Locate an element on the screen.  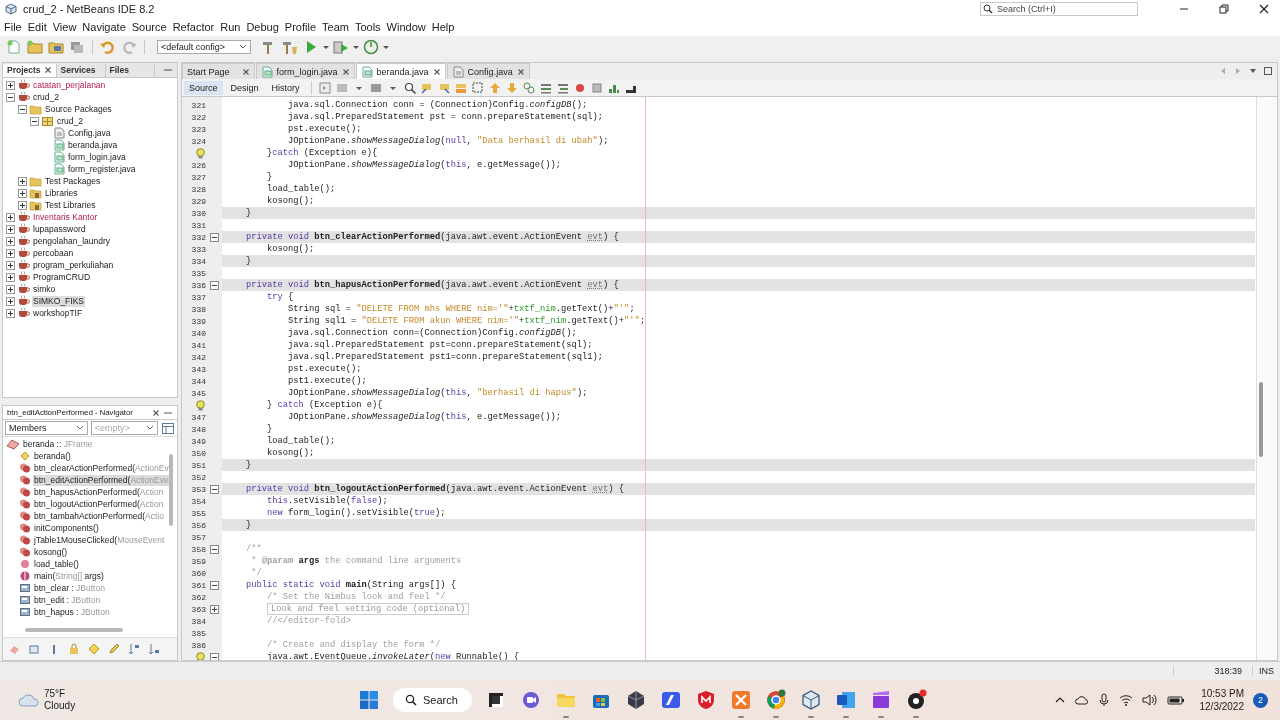
navigator-item: initComponents() is located at coordinates (66, 528).